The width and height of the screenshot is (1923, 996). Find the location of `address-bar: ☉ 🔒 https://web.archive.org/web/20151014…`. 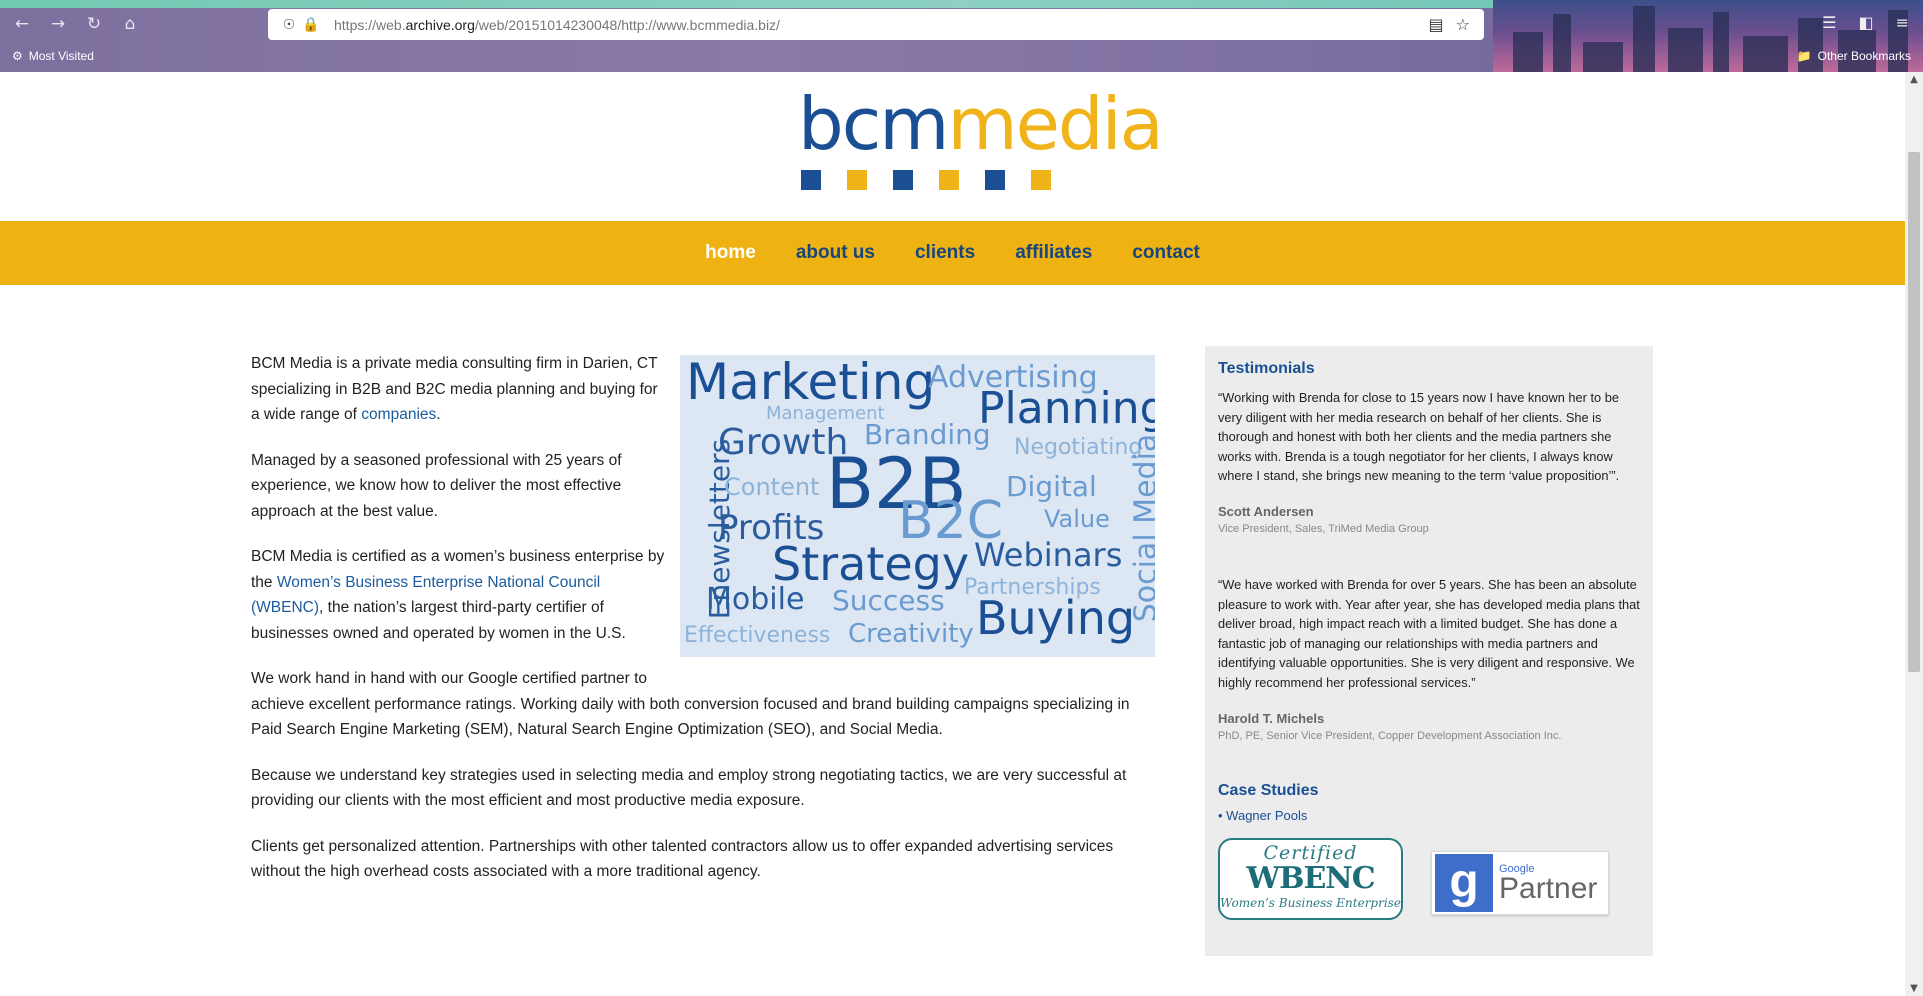

address-bar: ☉ 🔒 https://web.archive.org/web/20151014… is located at coordinates (876, 24).